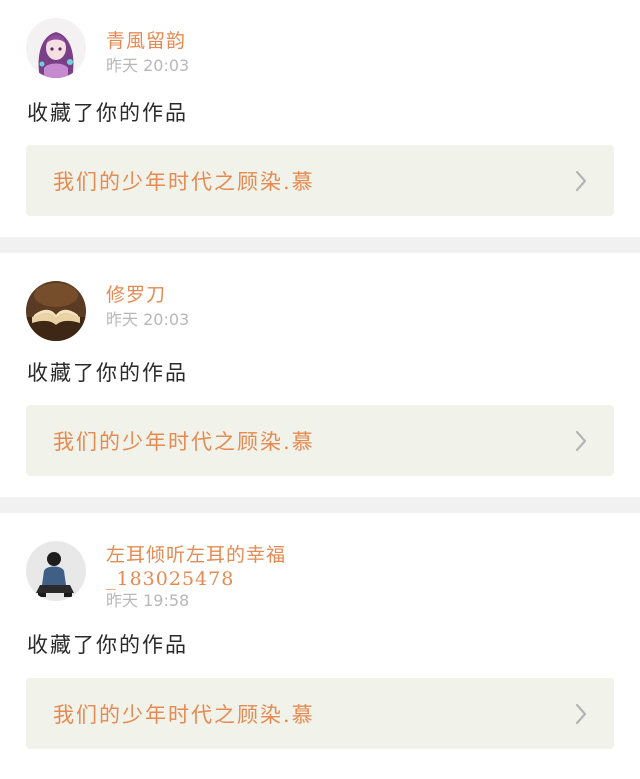 Image resolution: width=640 pixels, height=779 pixels. What do you see at coordinates (320, 576) in the screenshot?
I see `user-row: 左耳倾听左耳的幸福 _183025478 昨天 19:58` at bounding box center [320, 576].